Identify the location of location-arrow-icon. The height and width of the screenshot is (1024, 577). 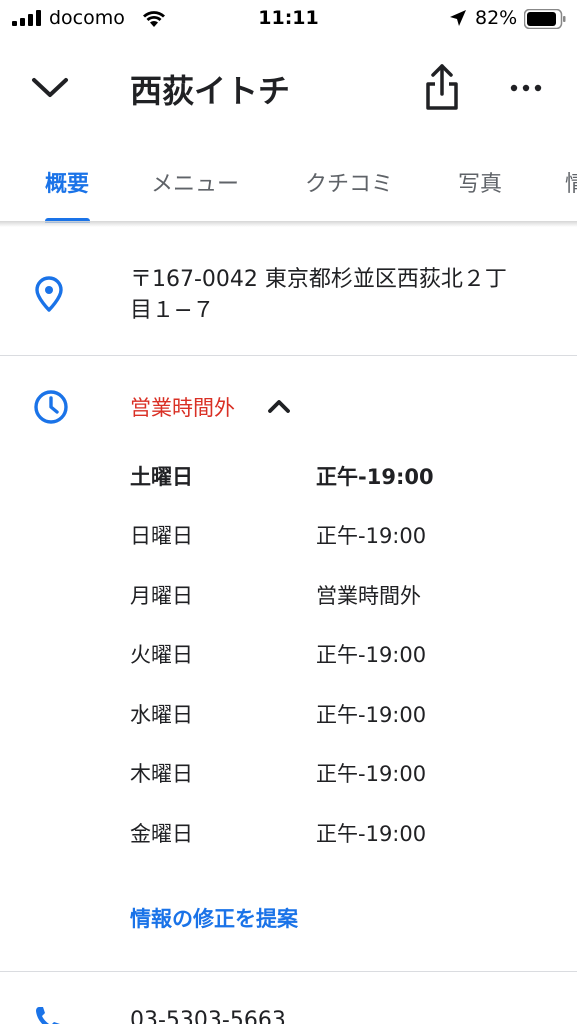
(458, 18).